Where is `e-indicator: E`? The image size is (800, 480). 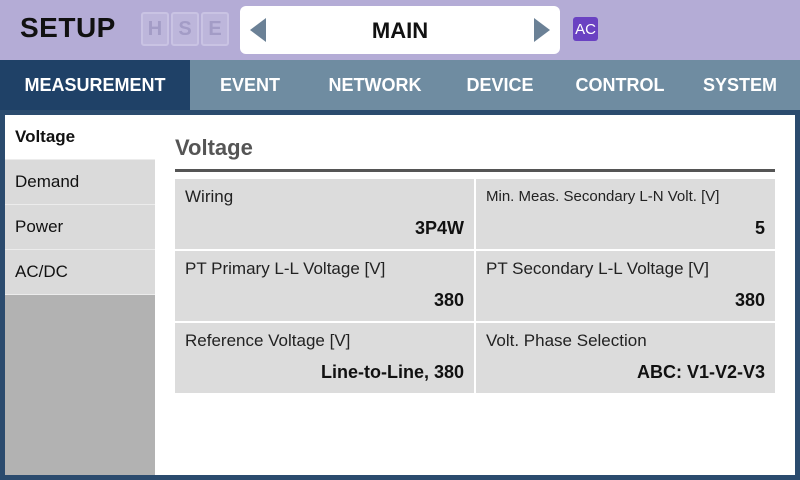 e-indicator: E is located at coordinates (215, 29).